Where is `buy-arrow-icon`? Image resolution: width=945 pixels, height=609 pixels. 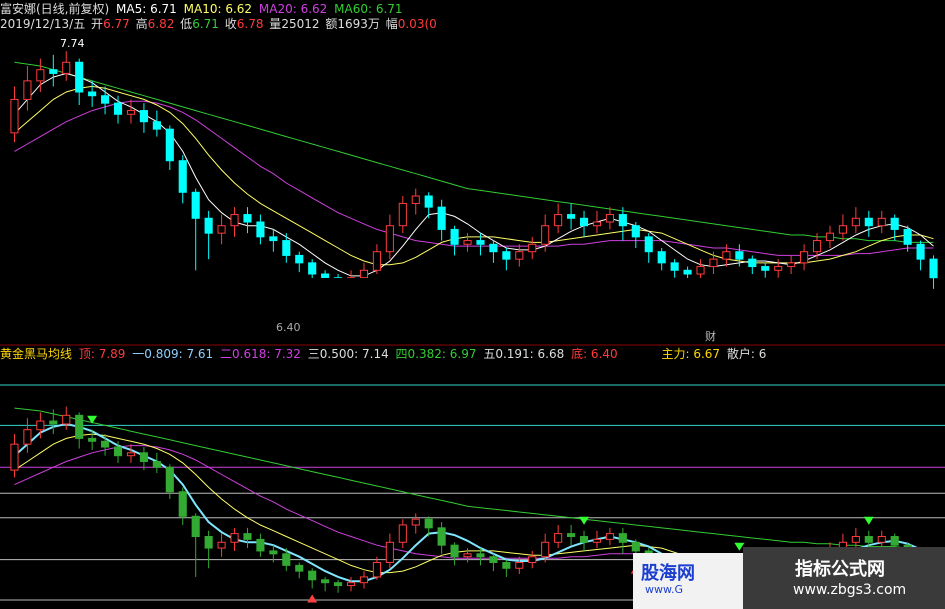 buy-arrow-icon is located at coordinates (312, 598).